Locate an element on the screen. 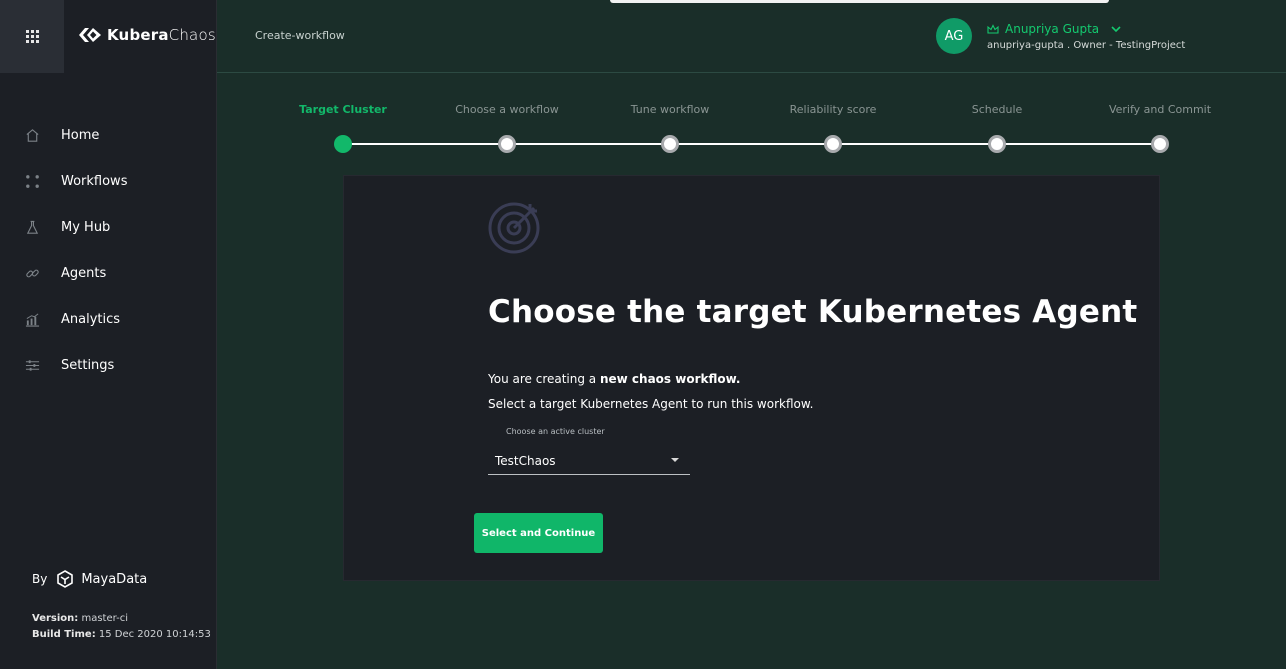  user-details: anupriya-gupta . Owner - TestingProject is located at coordinates (1086, 45).